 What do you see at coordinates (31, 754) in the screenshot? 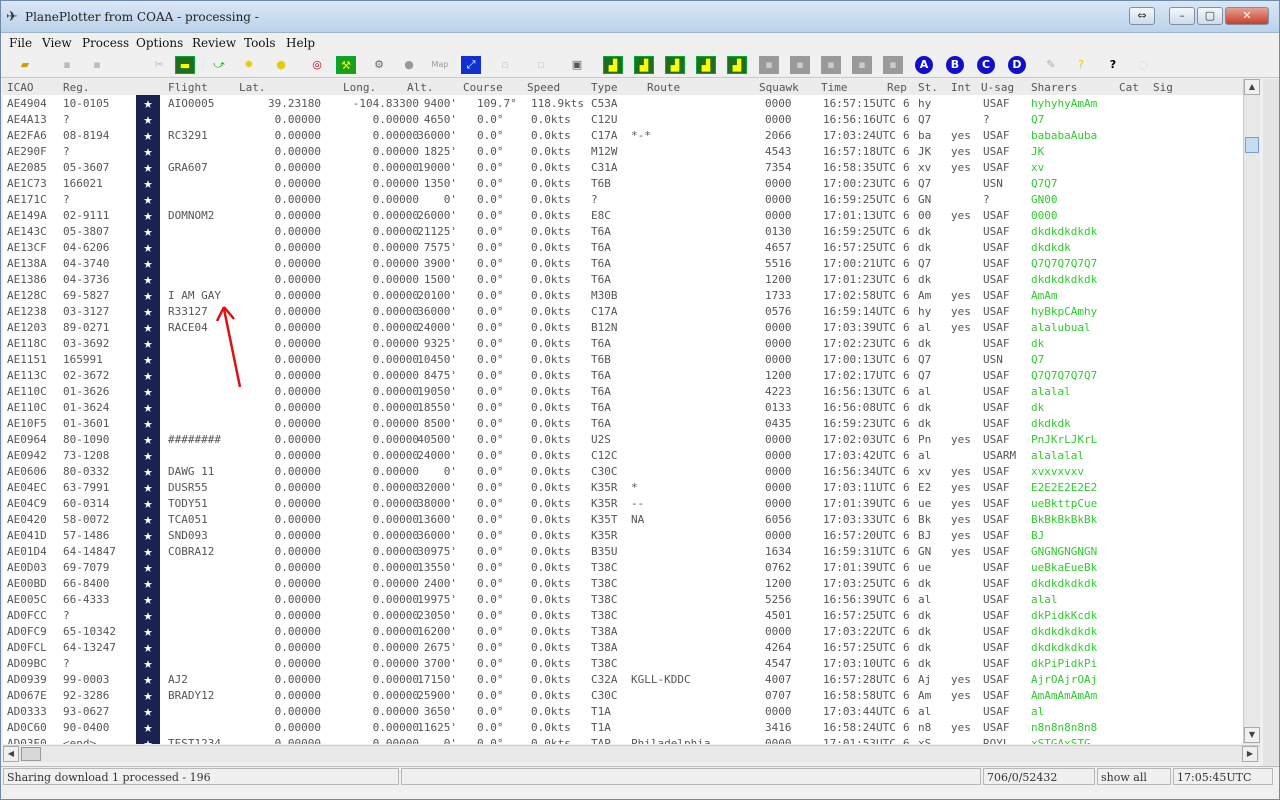
I see `horizontal-scroll-thumb` at bounding box center [31, 754].